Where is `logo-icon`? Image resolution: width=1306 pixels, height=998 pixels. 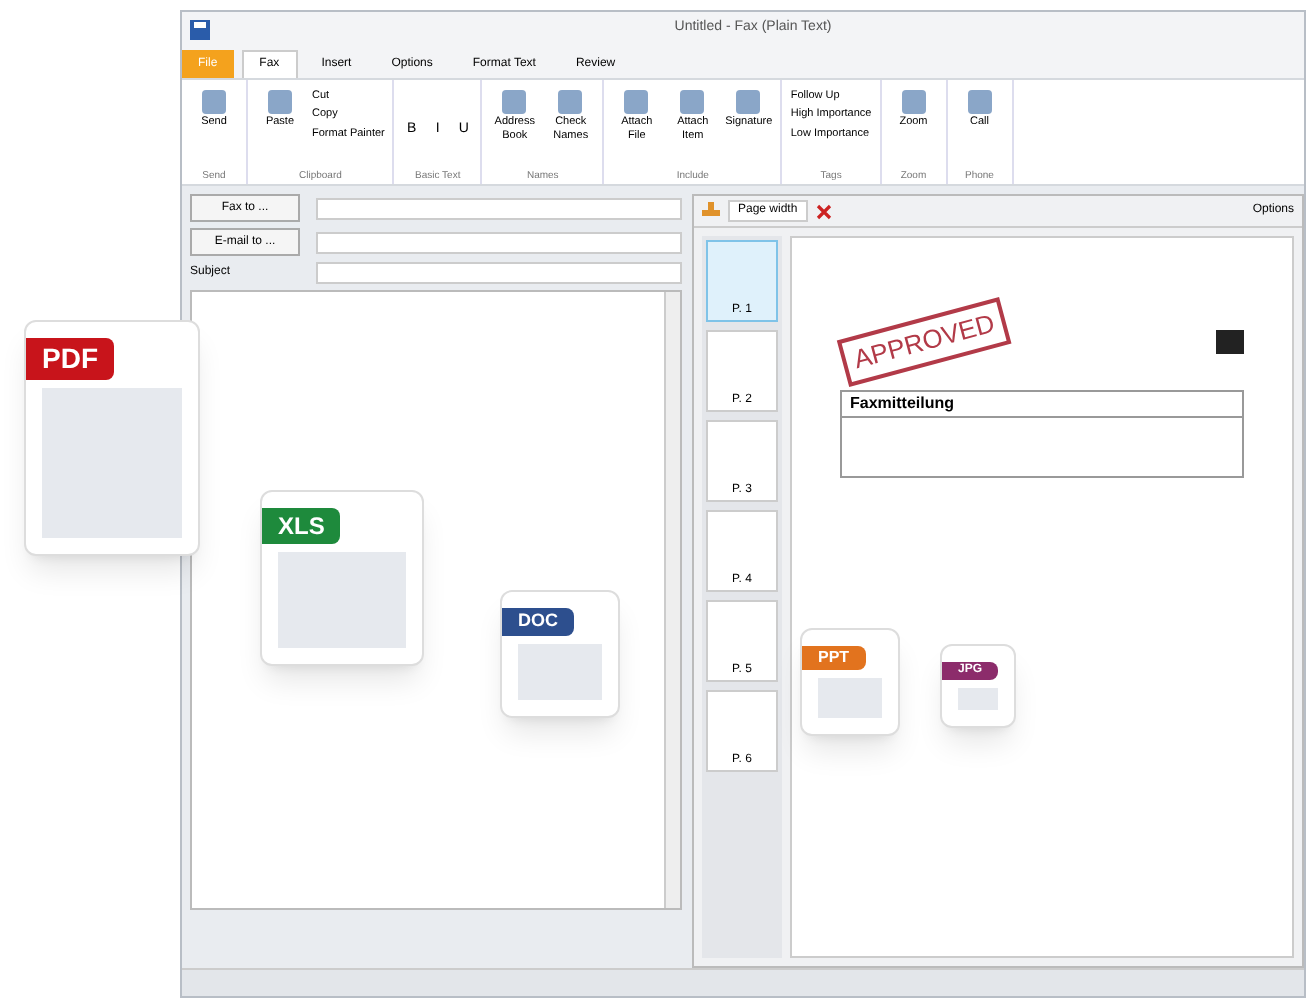 logo-icon is located at coordinates (1230, 341).